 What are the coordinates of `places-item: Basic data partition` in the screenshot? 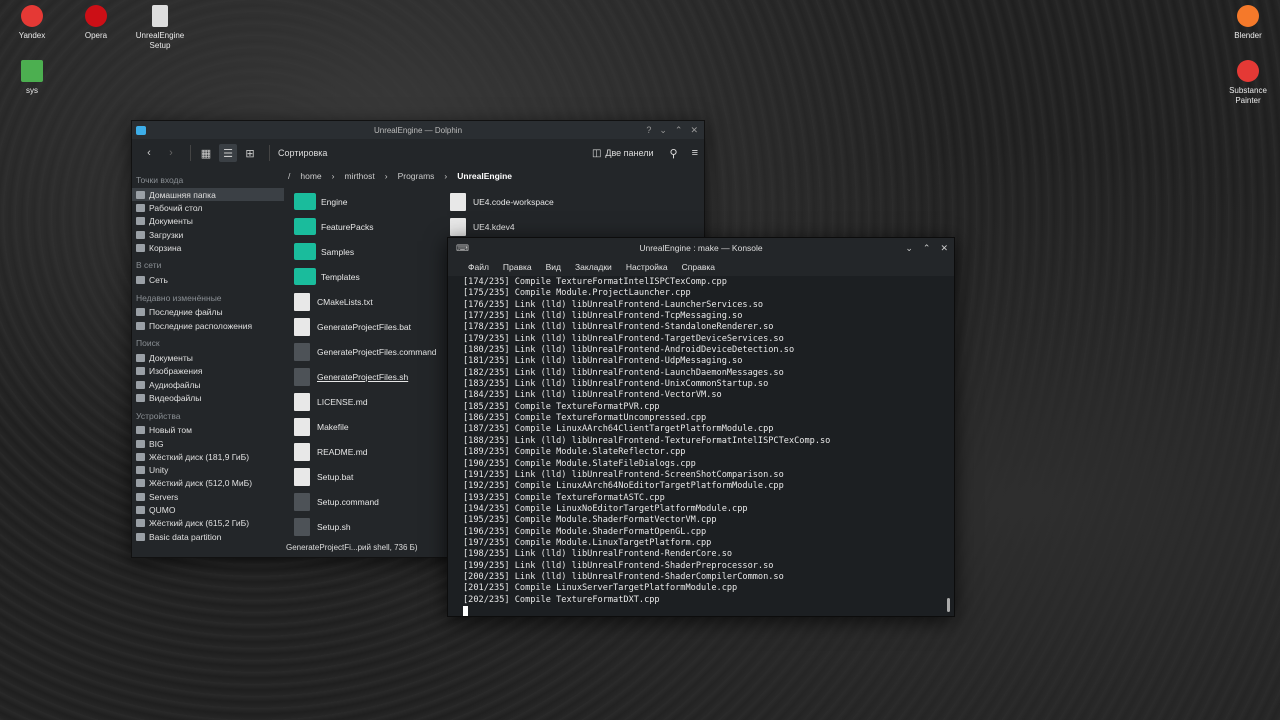 It's located at (208, 536).